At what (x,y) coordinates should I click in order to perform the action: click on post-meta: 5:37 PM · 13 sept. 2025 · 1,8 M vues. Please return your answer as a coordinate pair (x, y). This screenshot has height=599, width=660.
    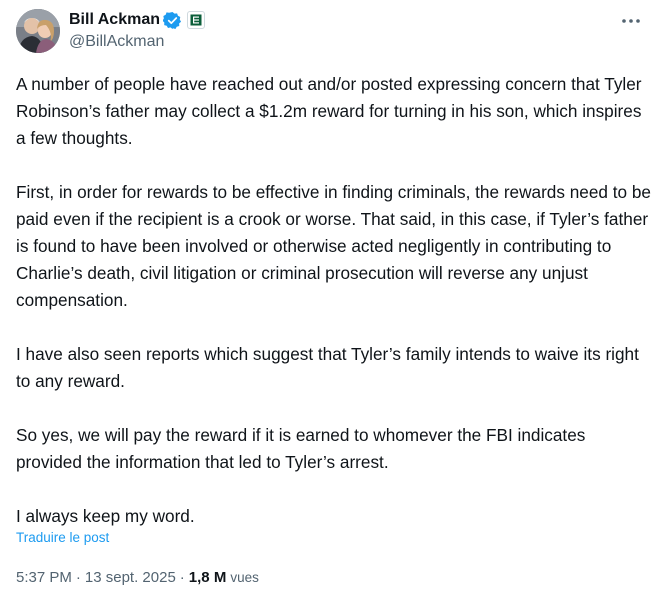
    Looking at the image, I should click on (137, 577).